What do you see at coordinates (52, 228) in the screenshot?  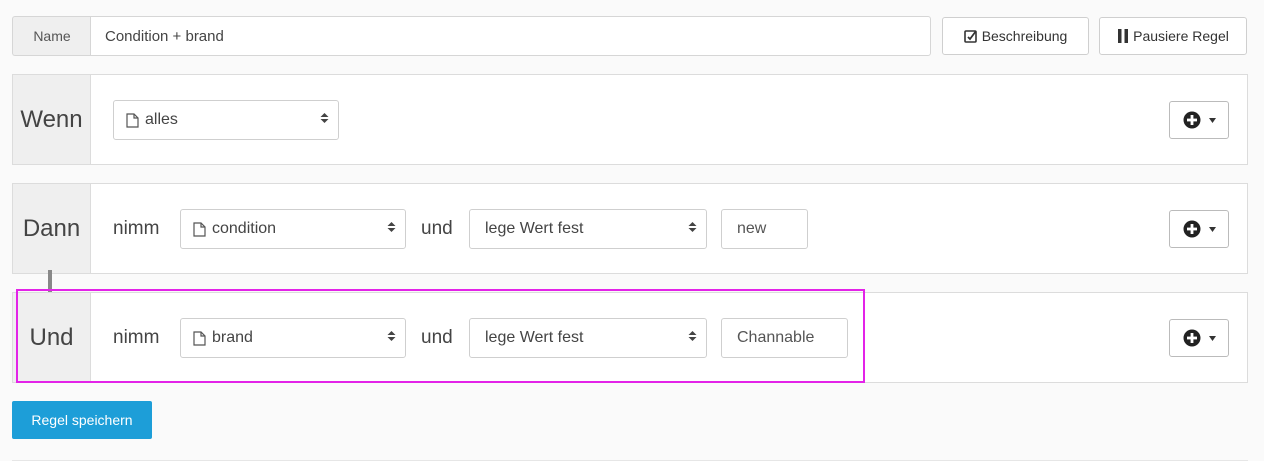 I see `dann-label: Dann` at bounding box center [52, 228].